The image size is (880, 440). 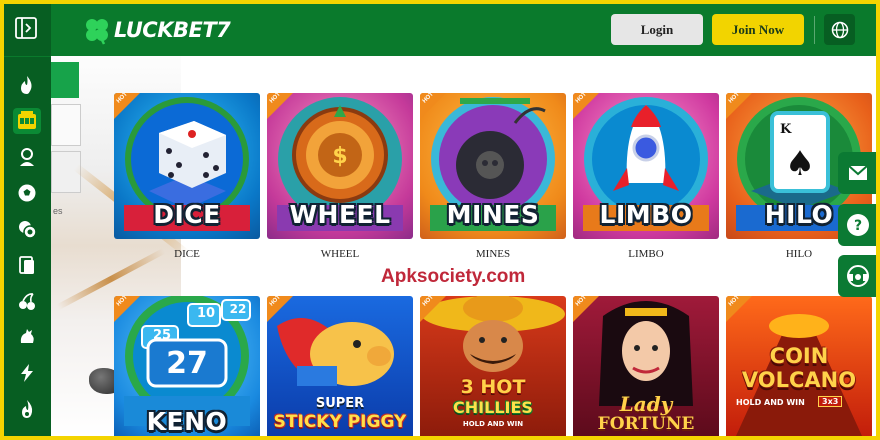 I want to click on globe-icon, so click(x=839, y=29).